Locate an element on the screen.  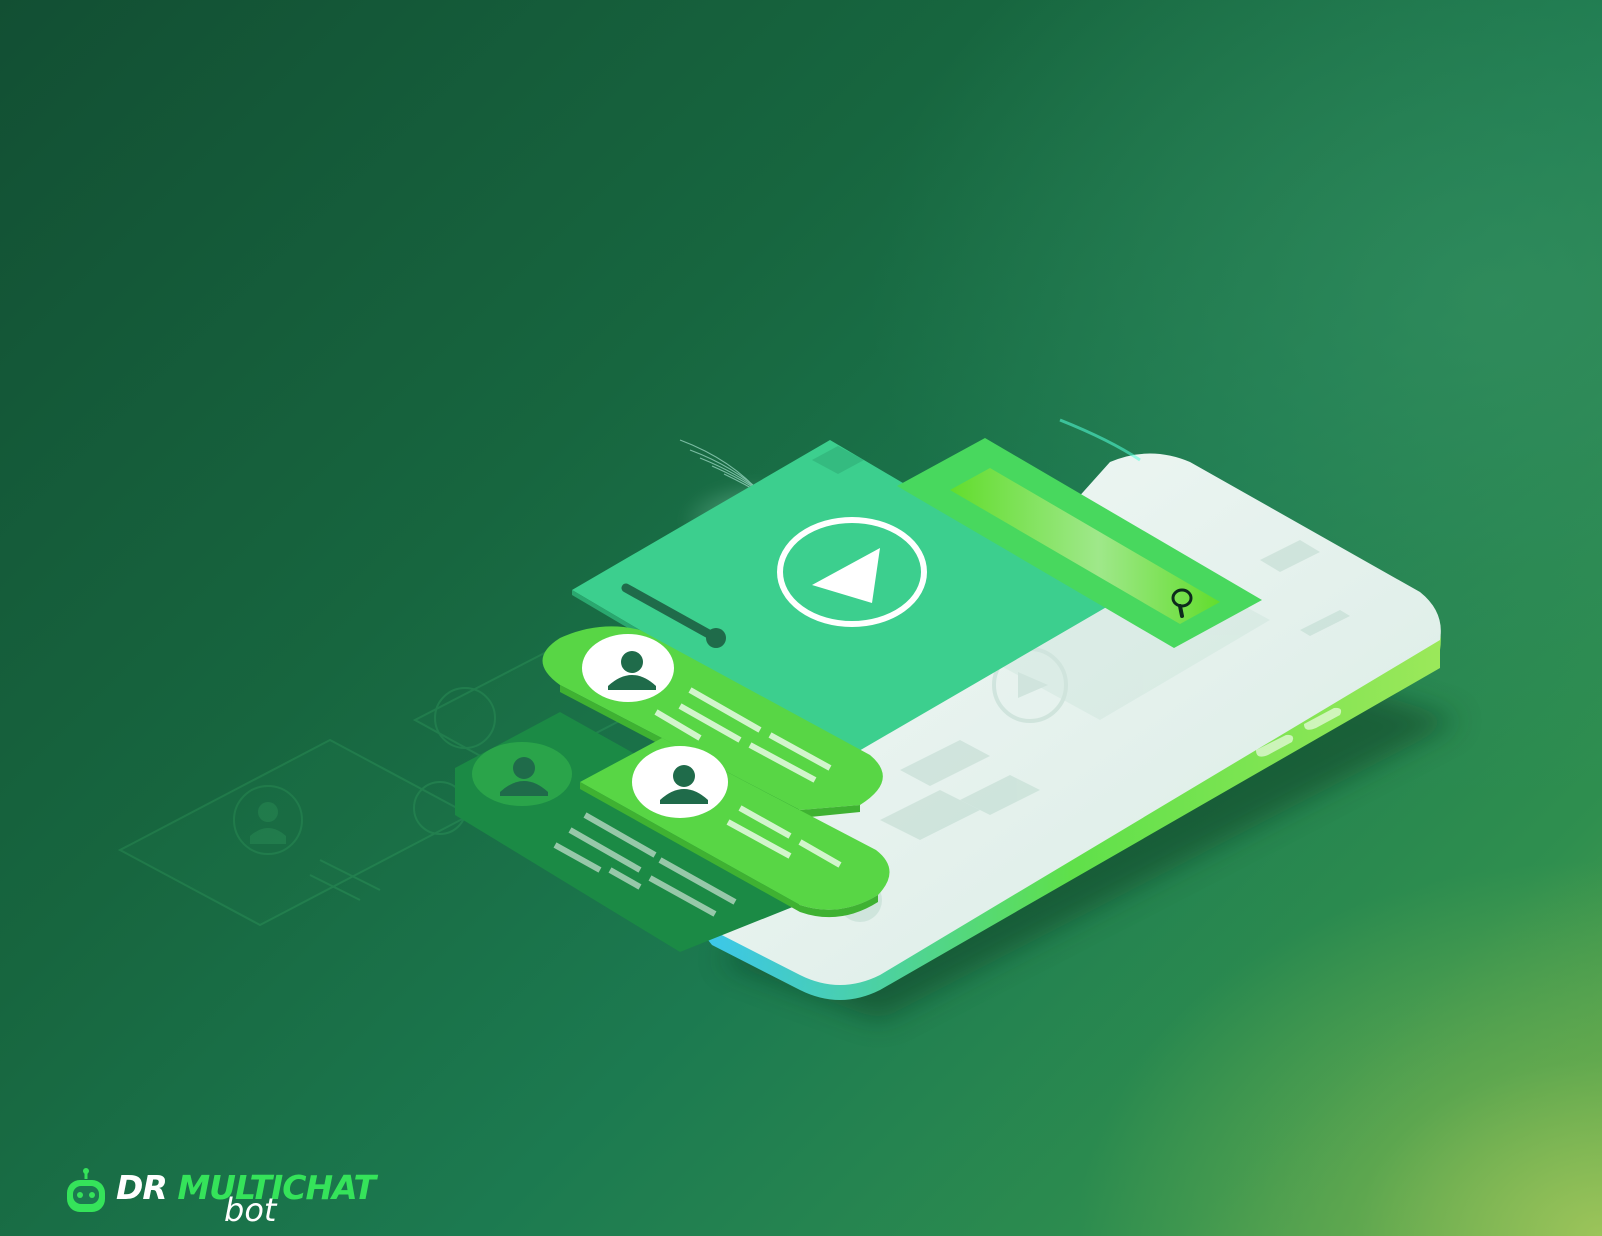
brand-logo: DR MULTICHAT bot is located at coordinates (234, 1193).